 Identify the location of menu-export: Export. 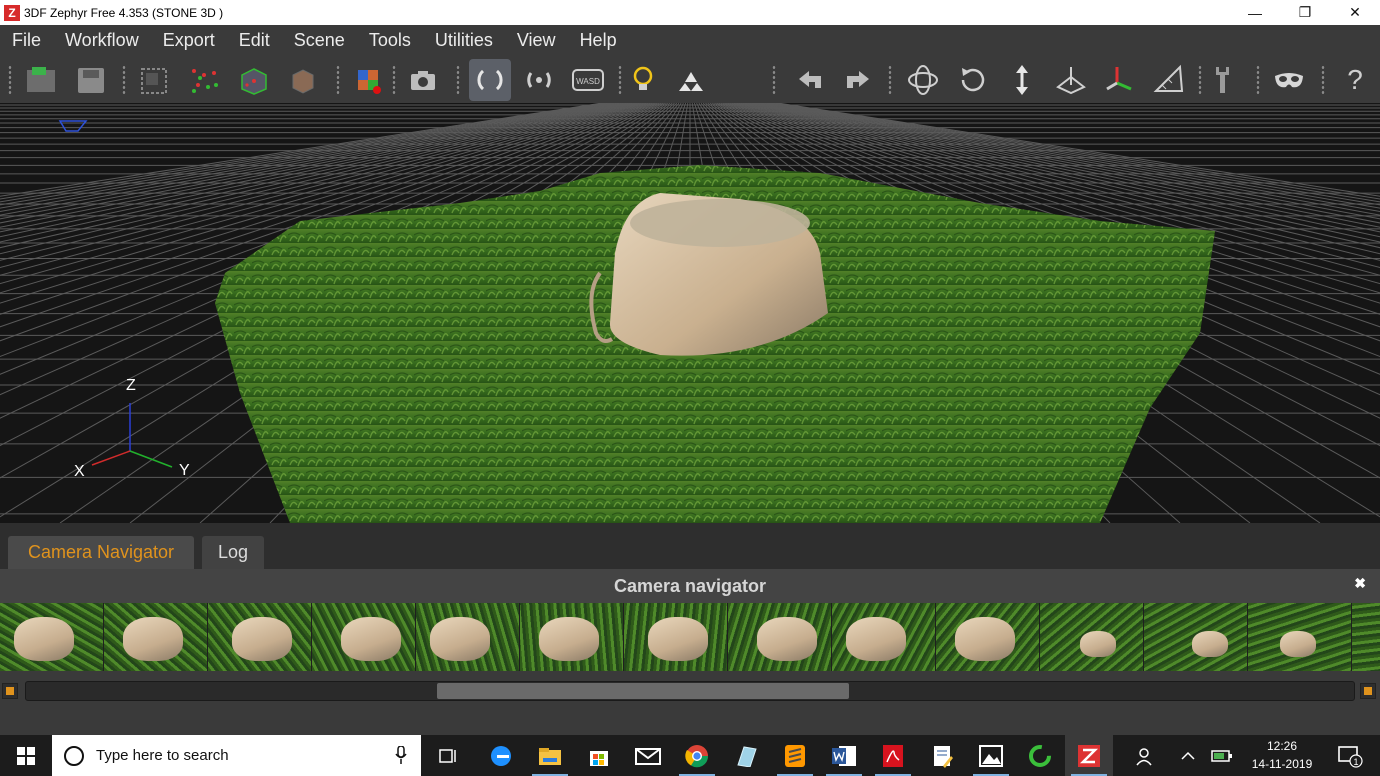
(189, 40).